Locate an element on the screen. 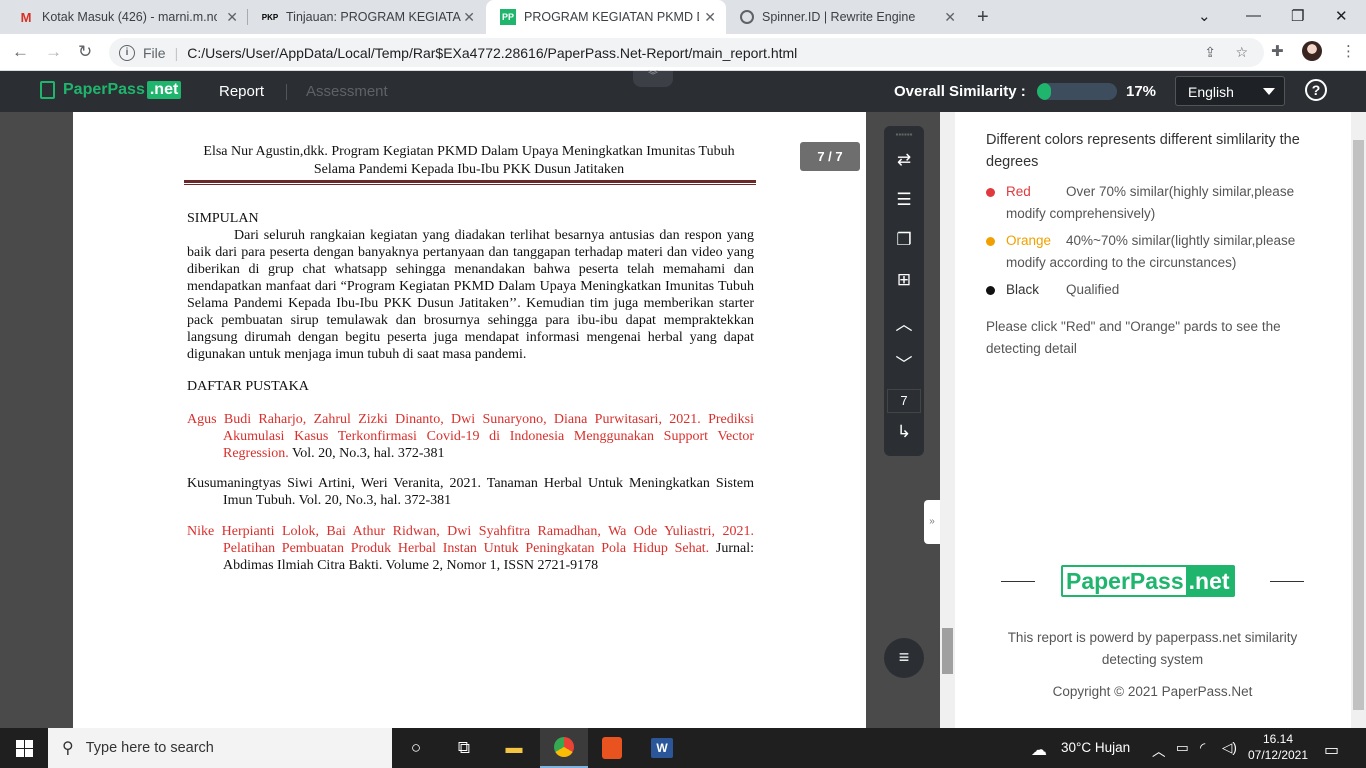 The image size is (1366, 768). windows-start-icon is located at coordinates (24, 748).